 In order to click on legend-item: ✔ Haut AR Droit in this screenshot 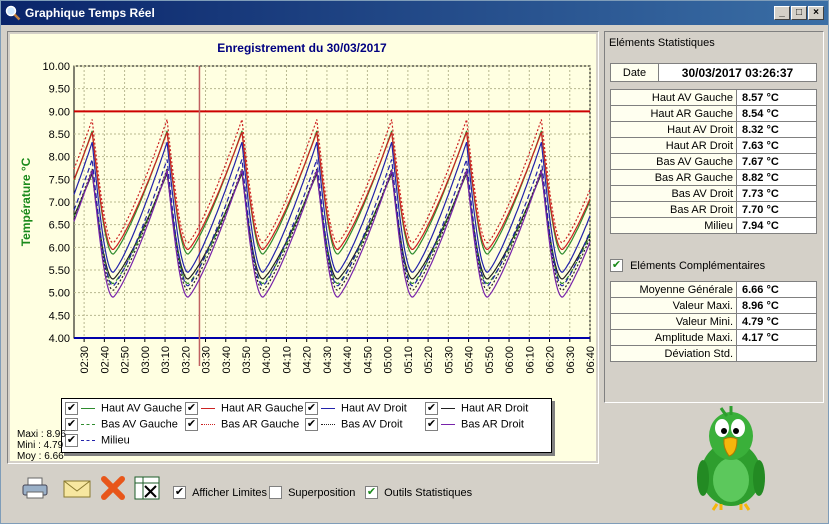, I will do `click(476, 408)`.